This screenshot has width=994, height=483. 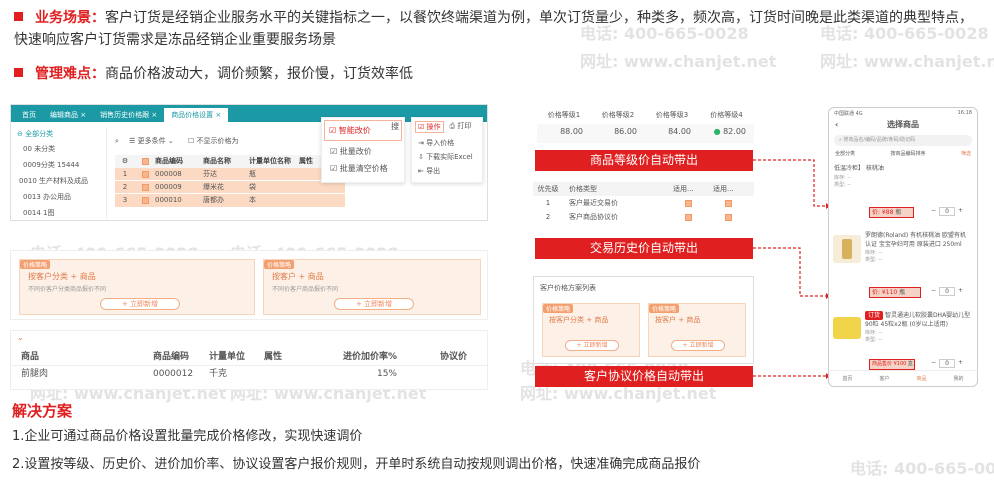 I want to click on print-button: ⎙ 打印, so click(x=461, y=127).